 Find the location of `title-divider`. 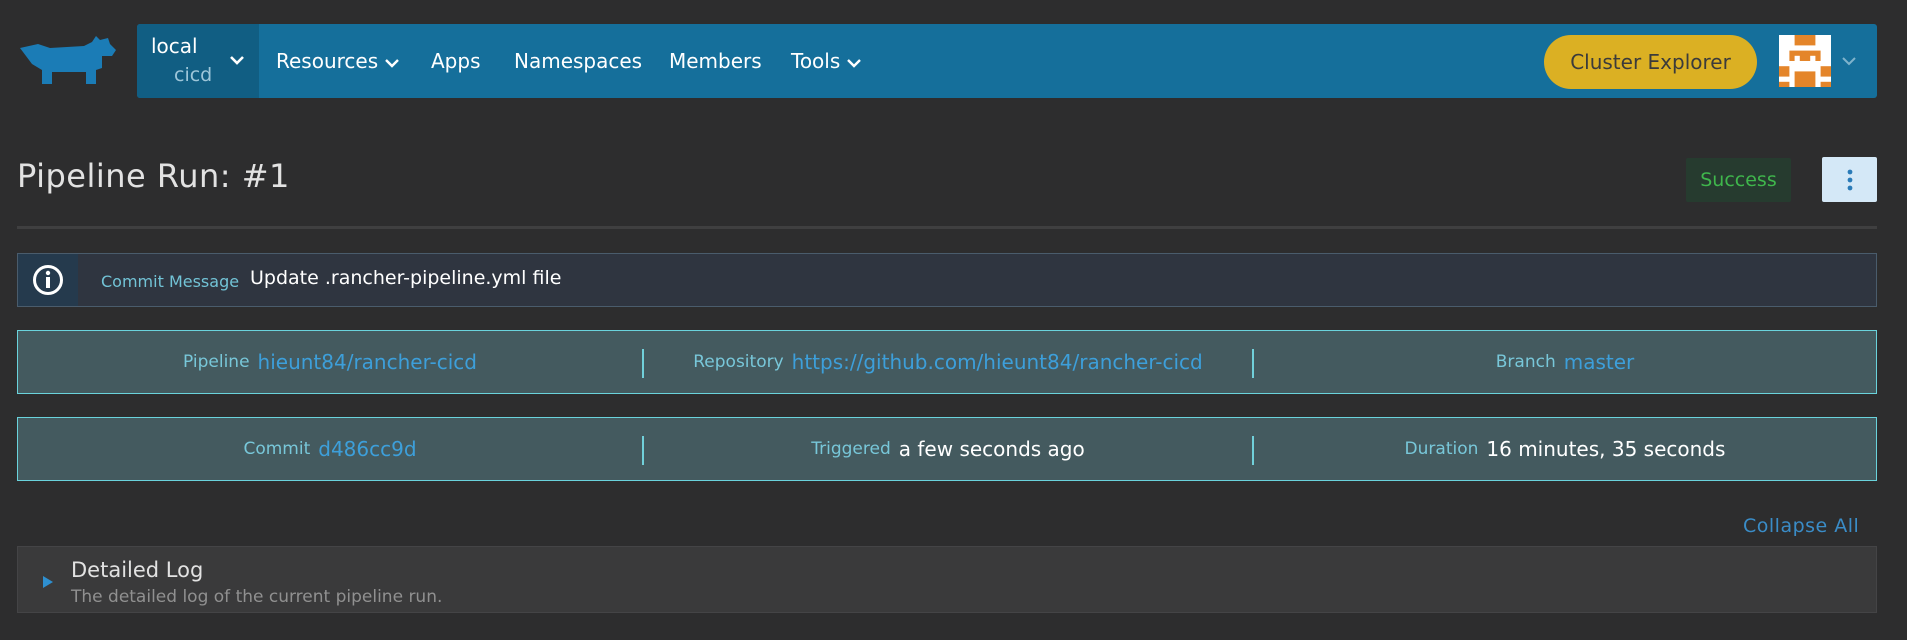

title-divider is located at coordinates (947, 227).